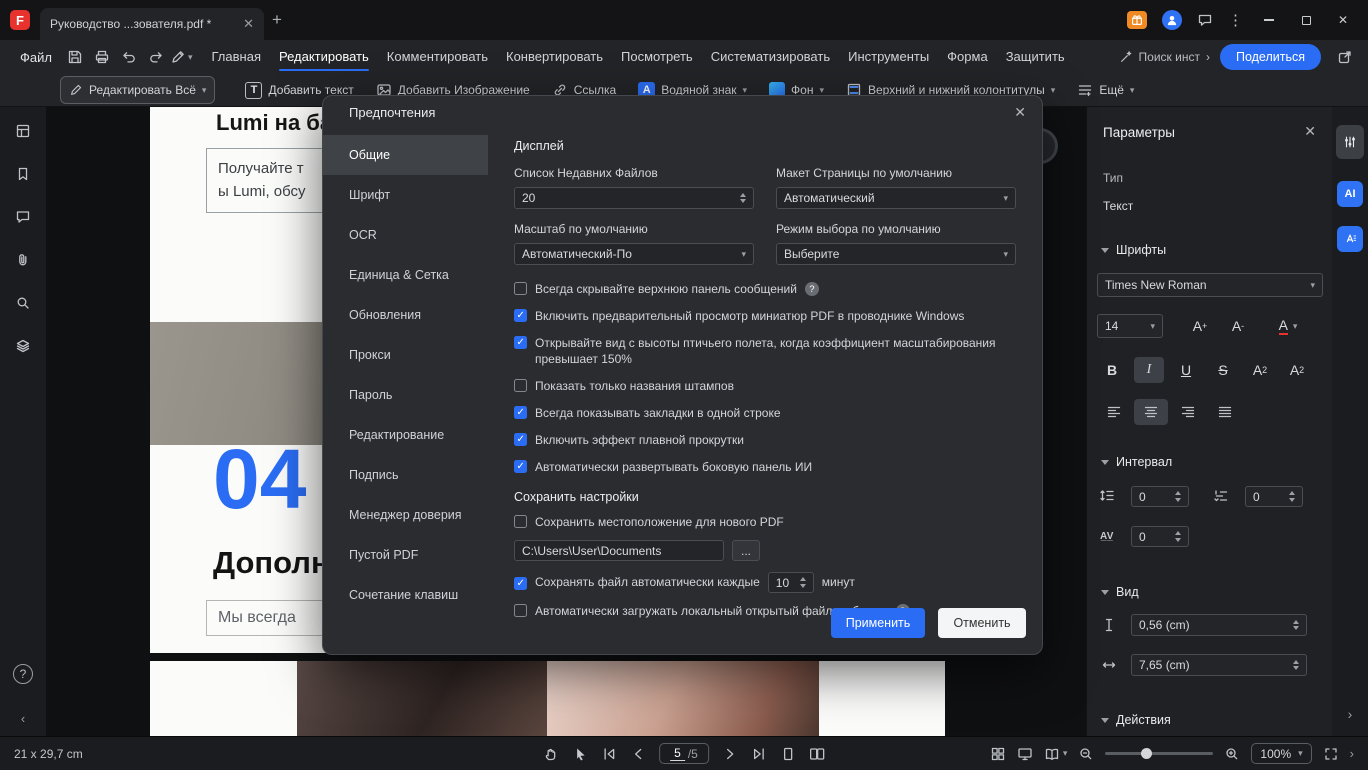 The width and height of the screenshot is (1368, 770). What do you see at coordinates (23, 346) in the screenshot?
I see `layers-panel-icon` at bounding box center [23, 346].